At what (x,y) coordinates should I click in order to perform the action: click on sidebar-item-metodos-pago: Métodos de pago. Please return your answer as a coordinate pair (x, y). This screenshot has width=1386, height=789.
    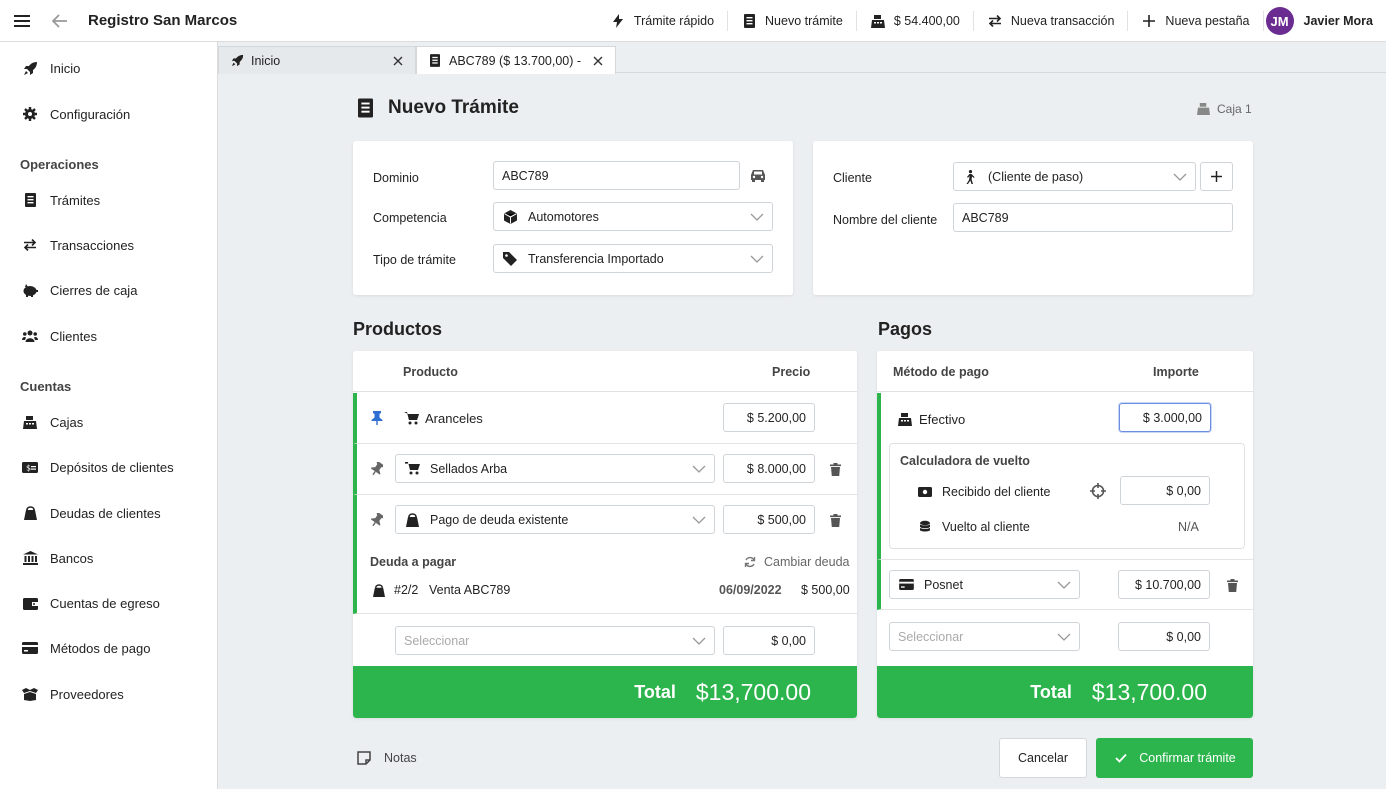
    Looking at the image, I should click on (108, 648).